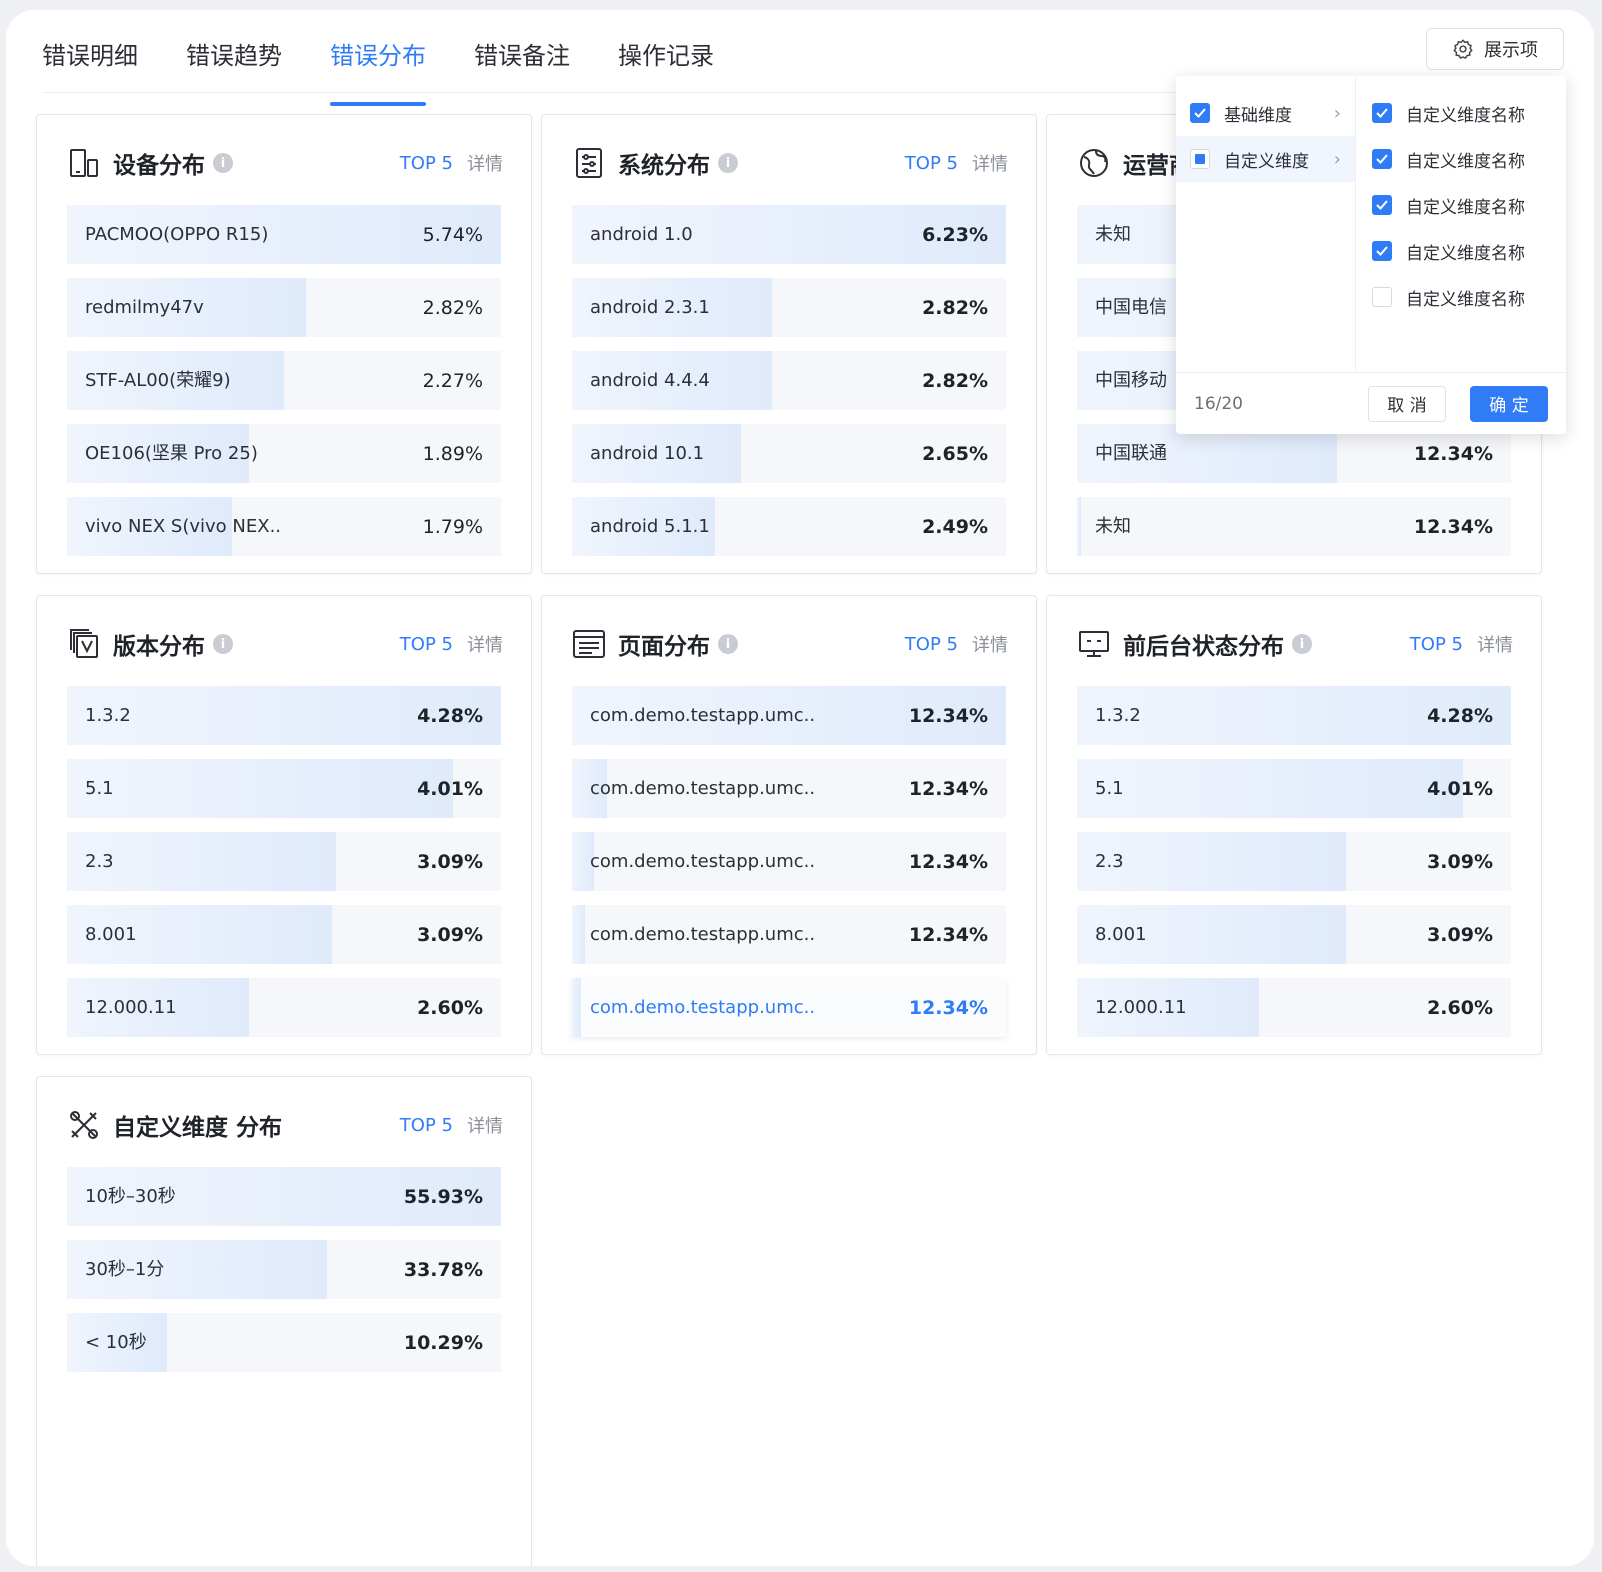 Image resolution: width=1602 pixels, height=1572 pixels. What do you see at coordinates (789, 234) in the screenshot?
I see `distribution-row: android 1.0 6.23%` at bounding box center [789, 234].